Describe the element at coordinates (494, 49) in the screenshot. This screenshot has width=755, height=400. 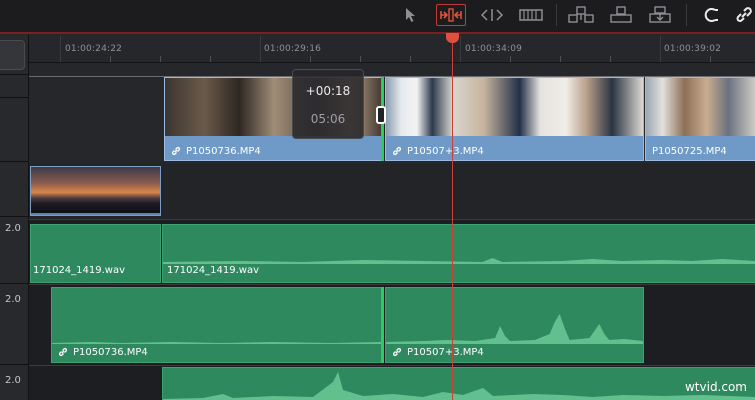
I see `ruler-timecode: 01:00:34:09` at that location.